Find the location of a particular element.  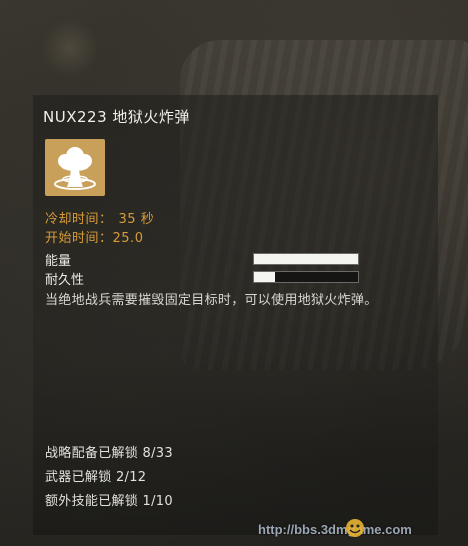

mushroom-cloud-icon is located at coordinates (75, 167).